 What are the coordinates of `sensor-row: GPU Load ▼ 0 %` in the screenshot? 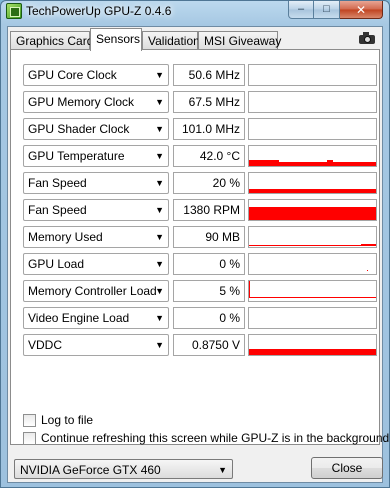 It's located at (200, 264).